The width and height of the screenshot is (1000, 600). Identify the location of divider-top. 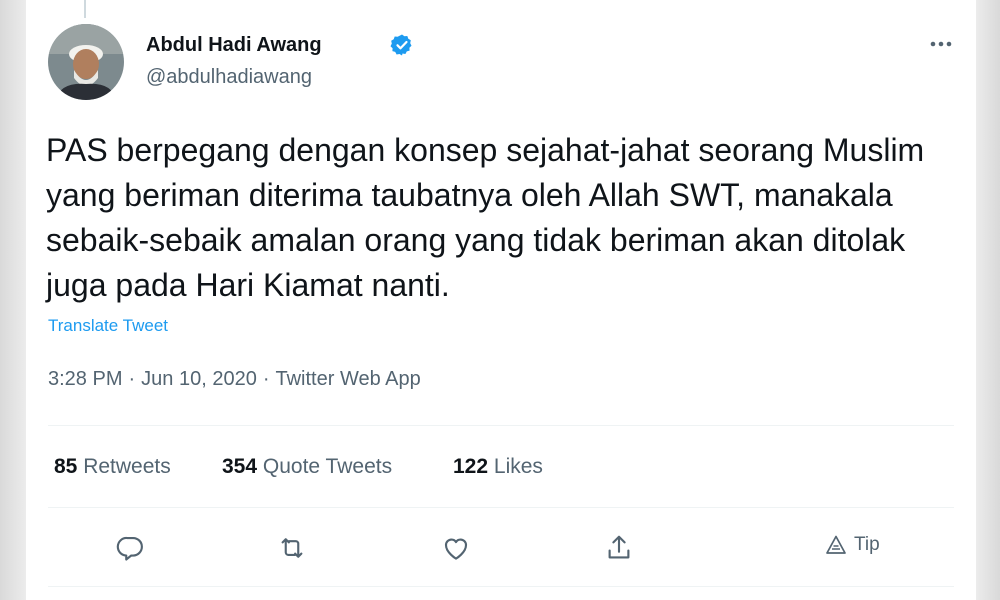
(501, 425).